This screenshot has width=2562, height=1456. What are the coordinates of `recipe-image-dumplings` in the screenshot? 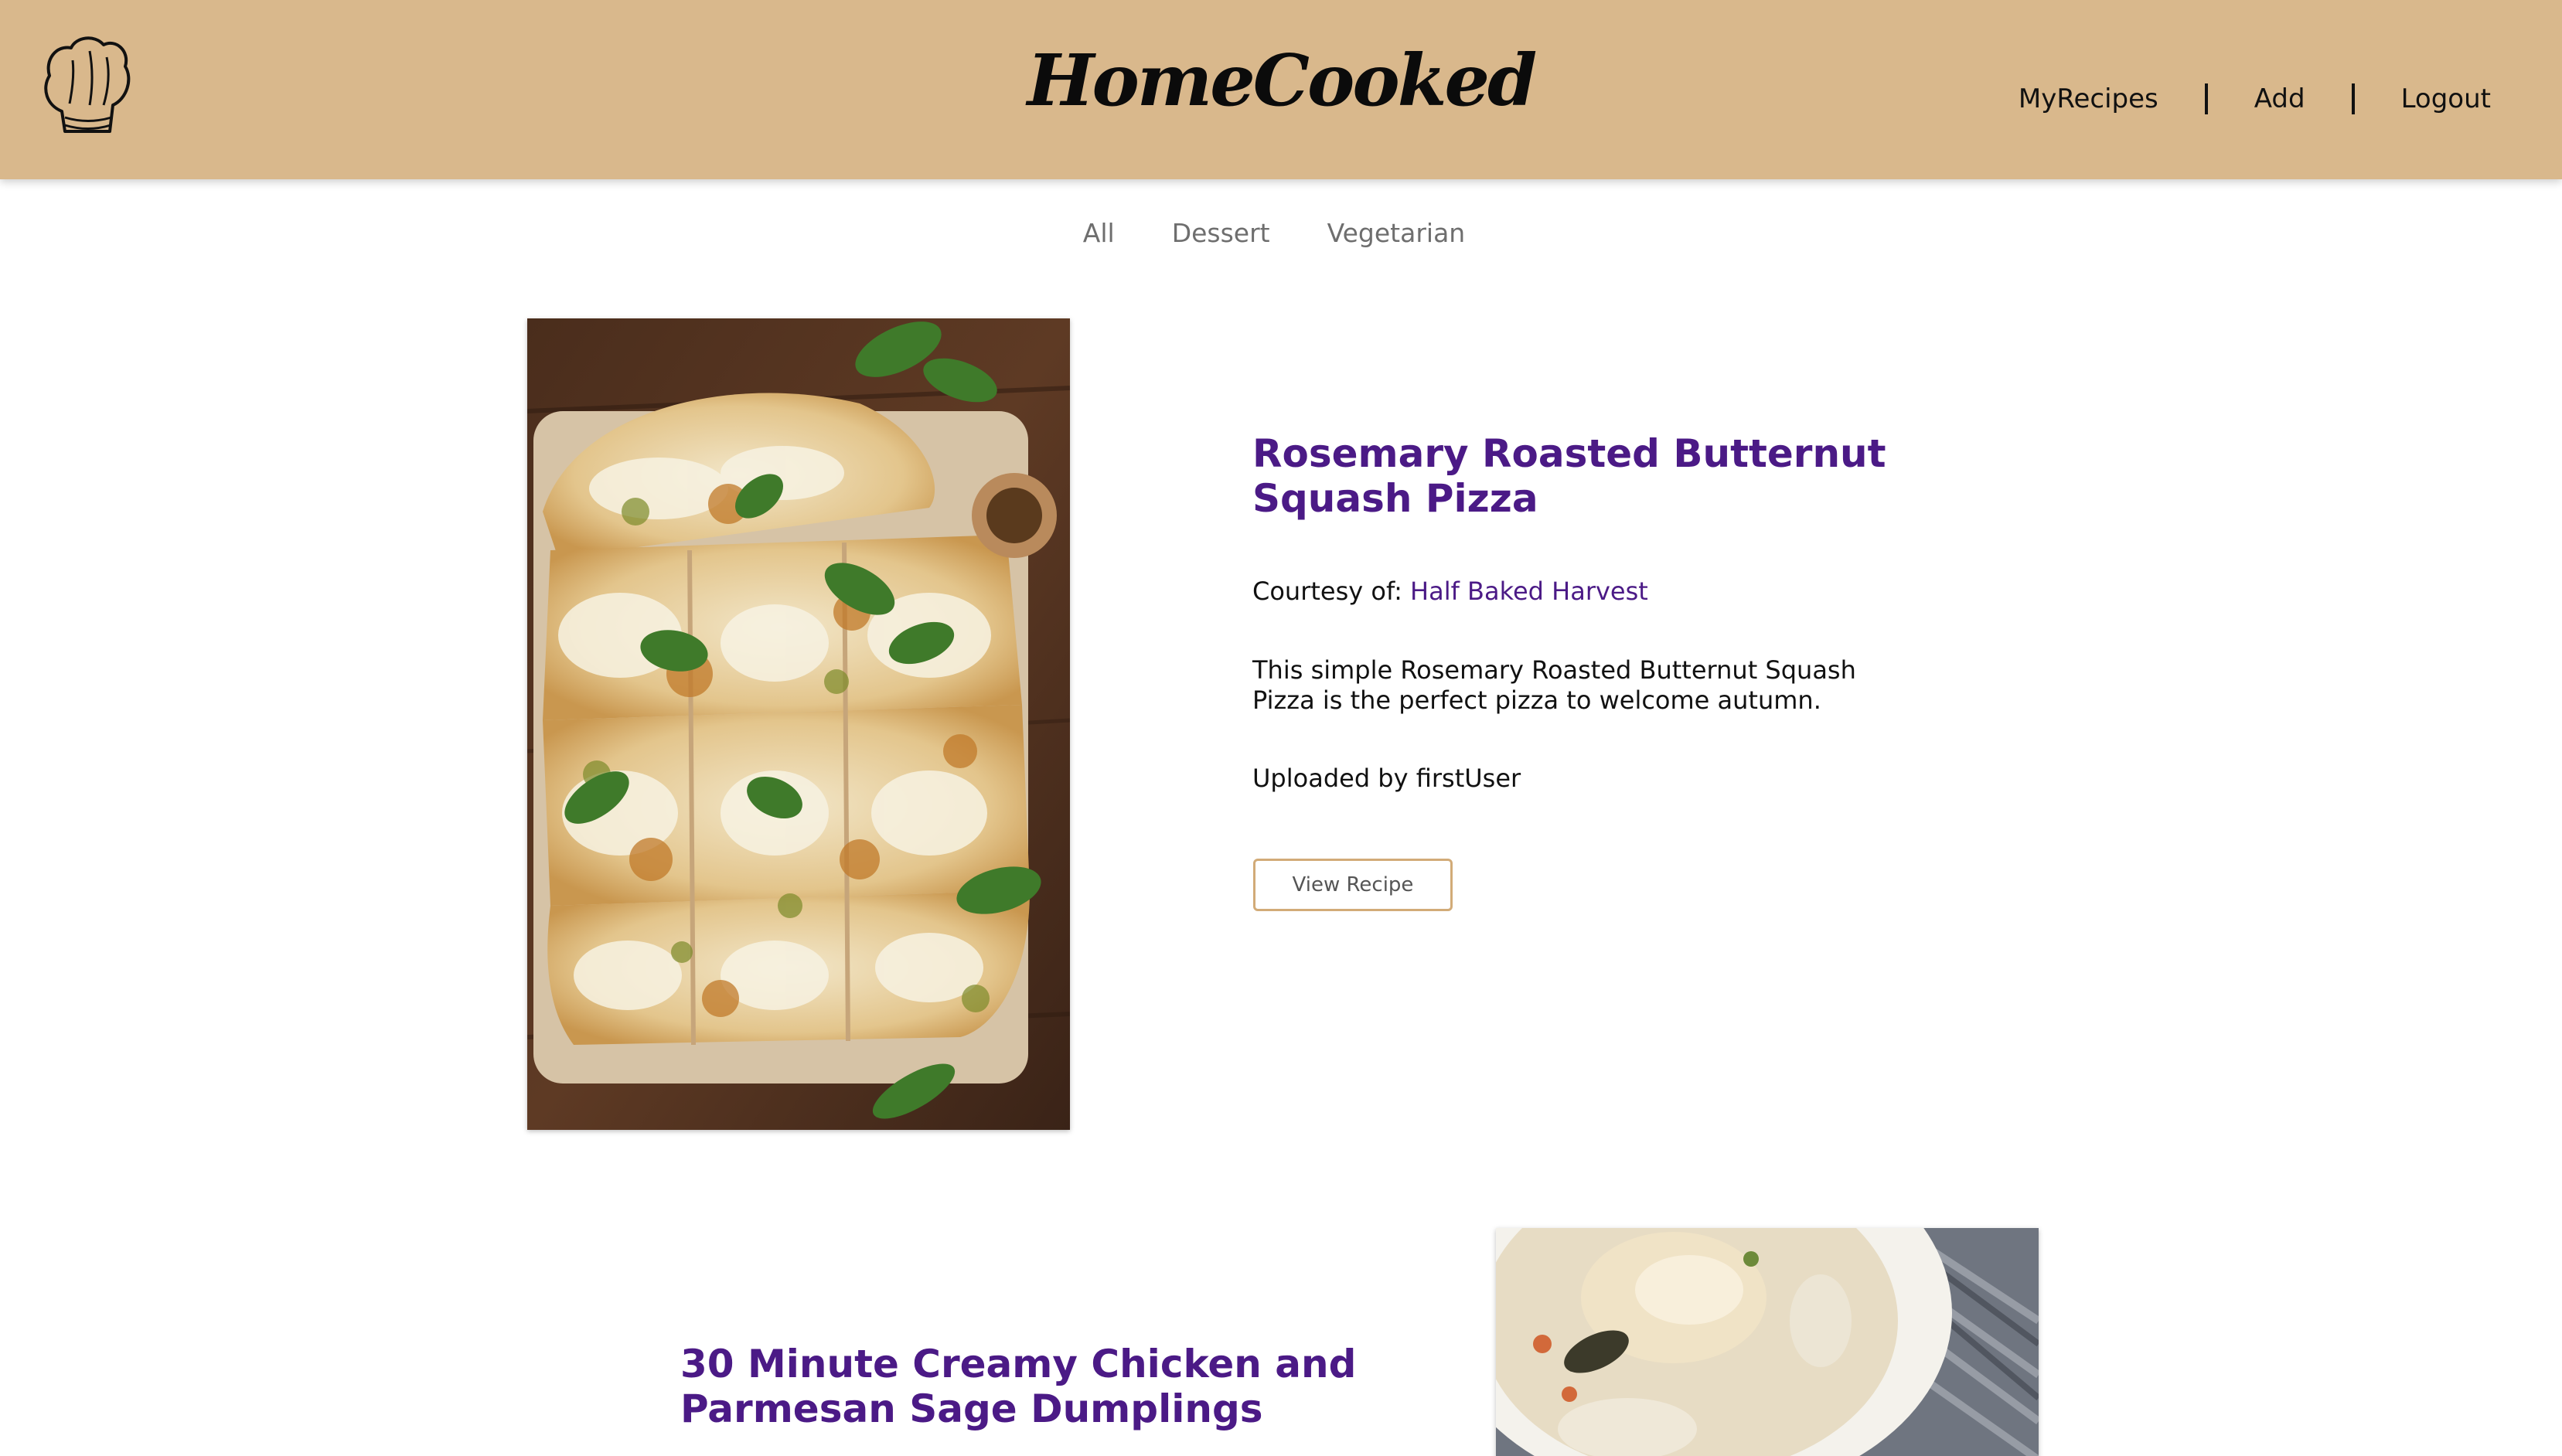 It's located at (1767, 1342).